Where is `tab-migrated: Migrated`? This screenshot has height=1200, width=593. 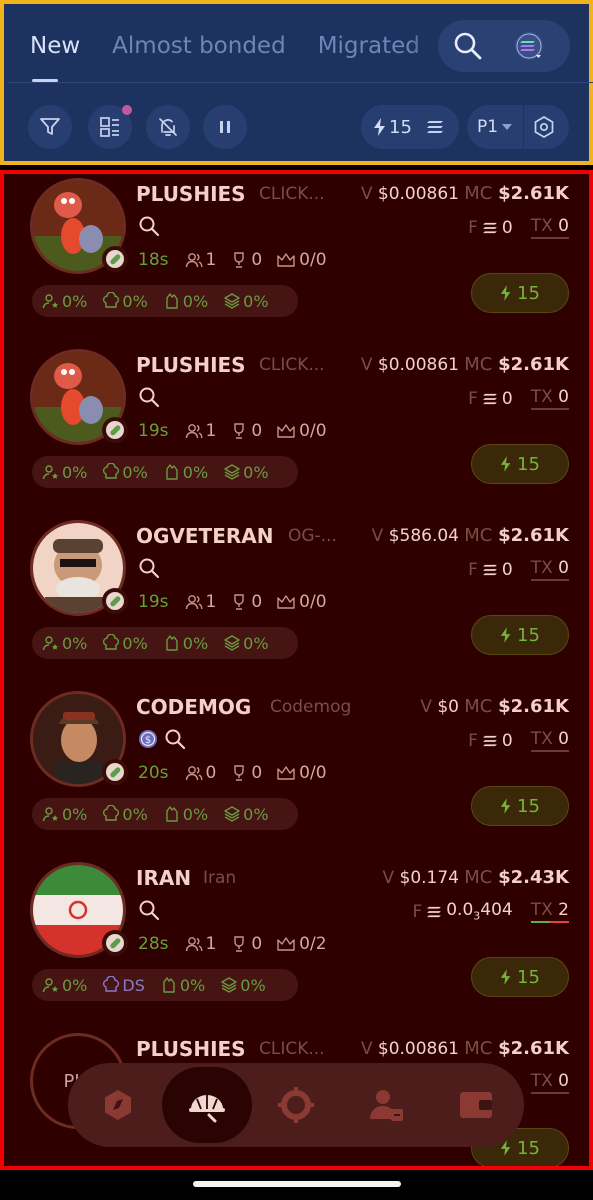
tab-migrated: Migrated is located at coordinates (369, 46).